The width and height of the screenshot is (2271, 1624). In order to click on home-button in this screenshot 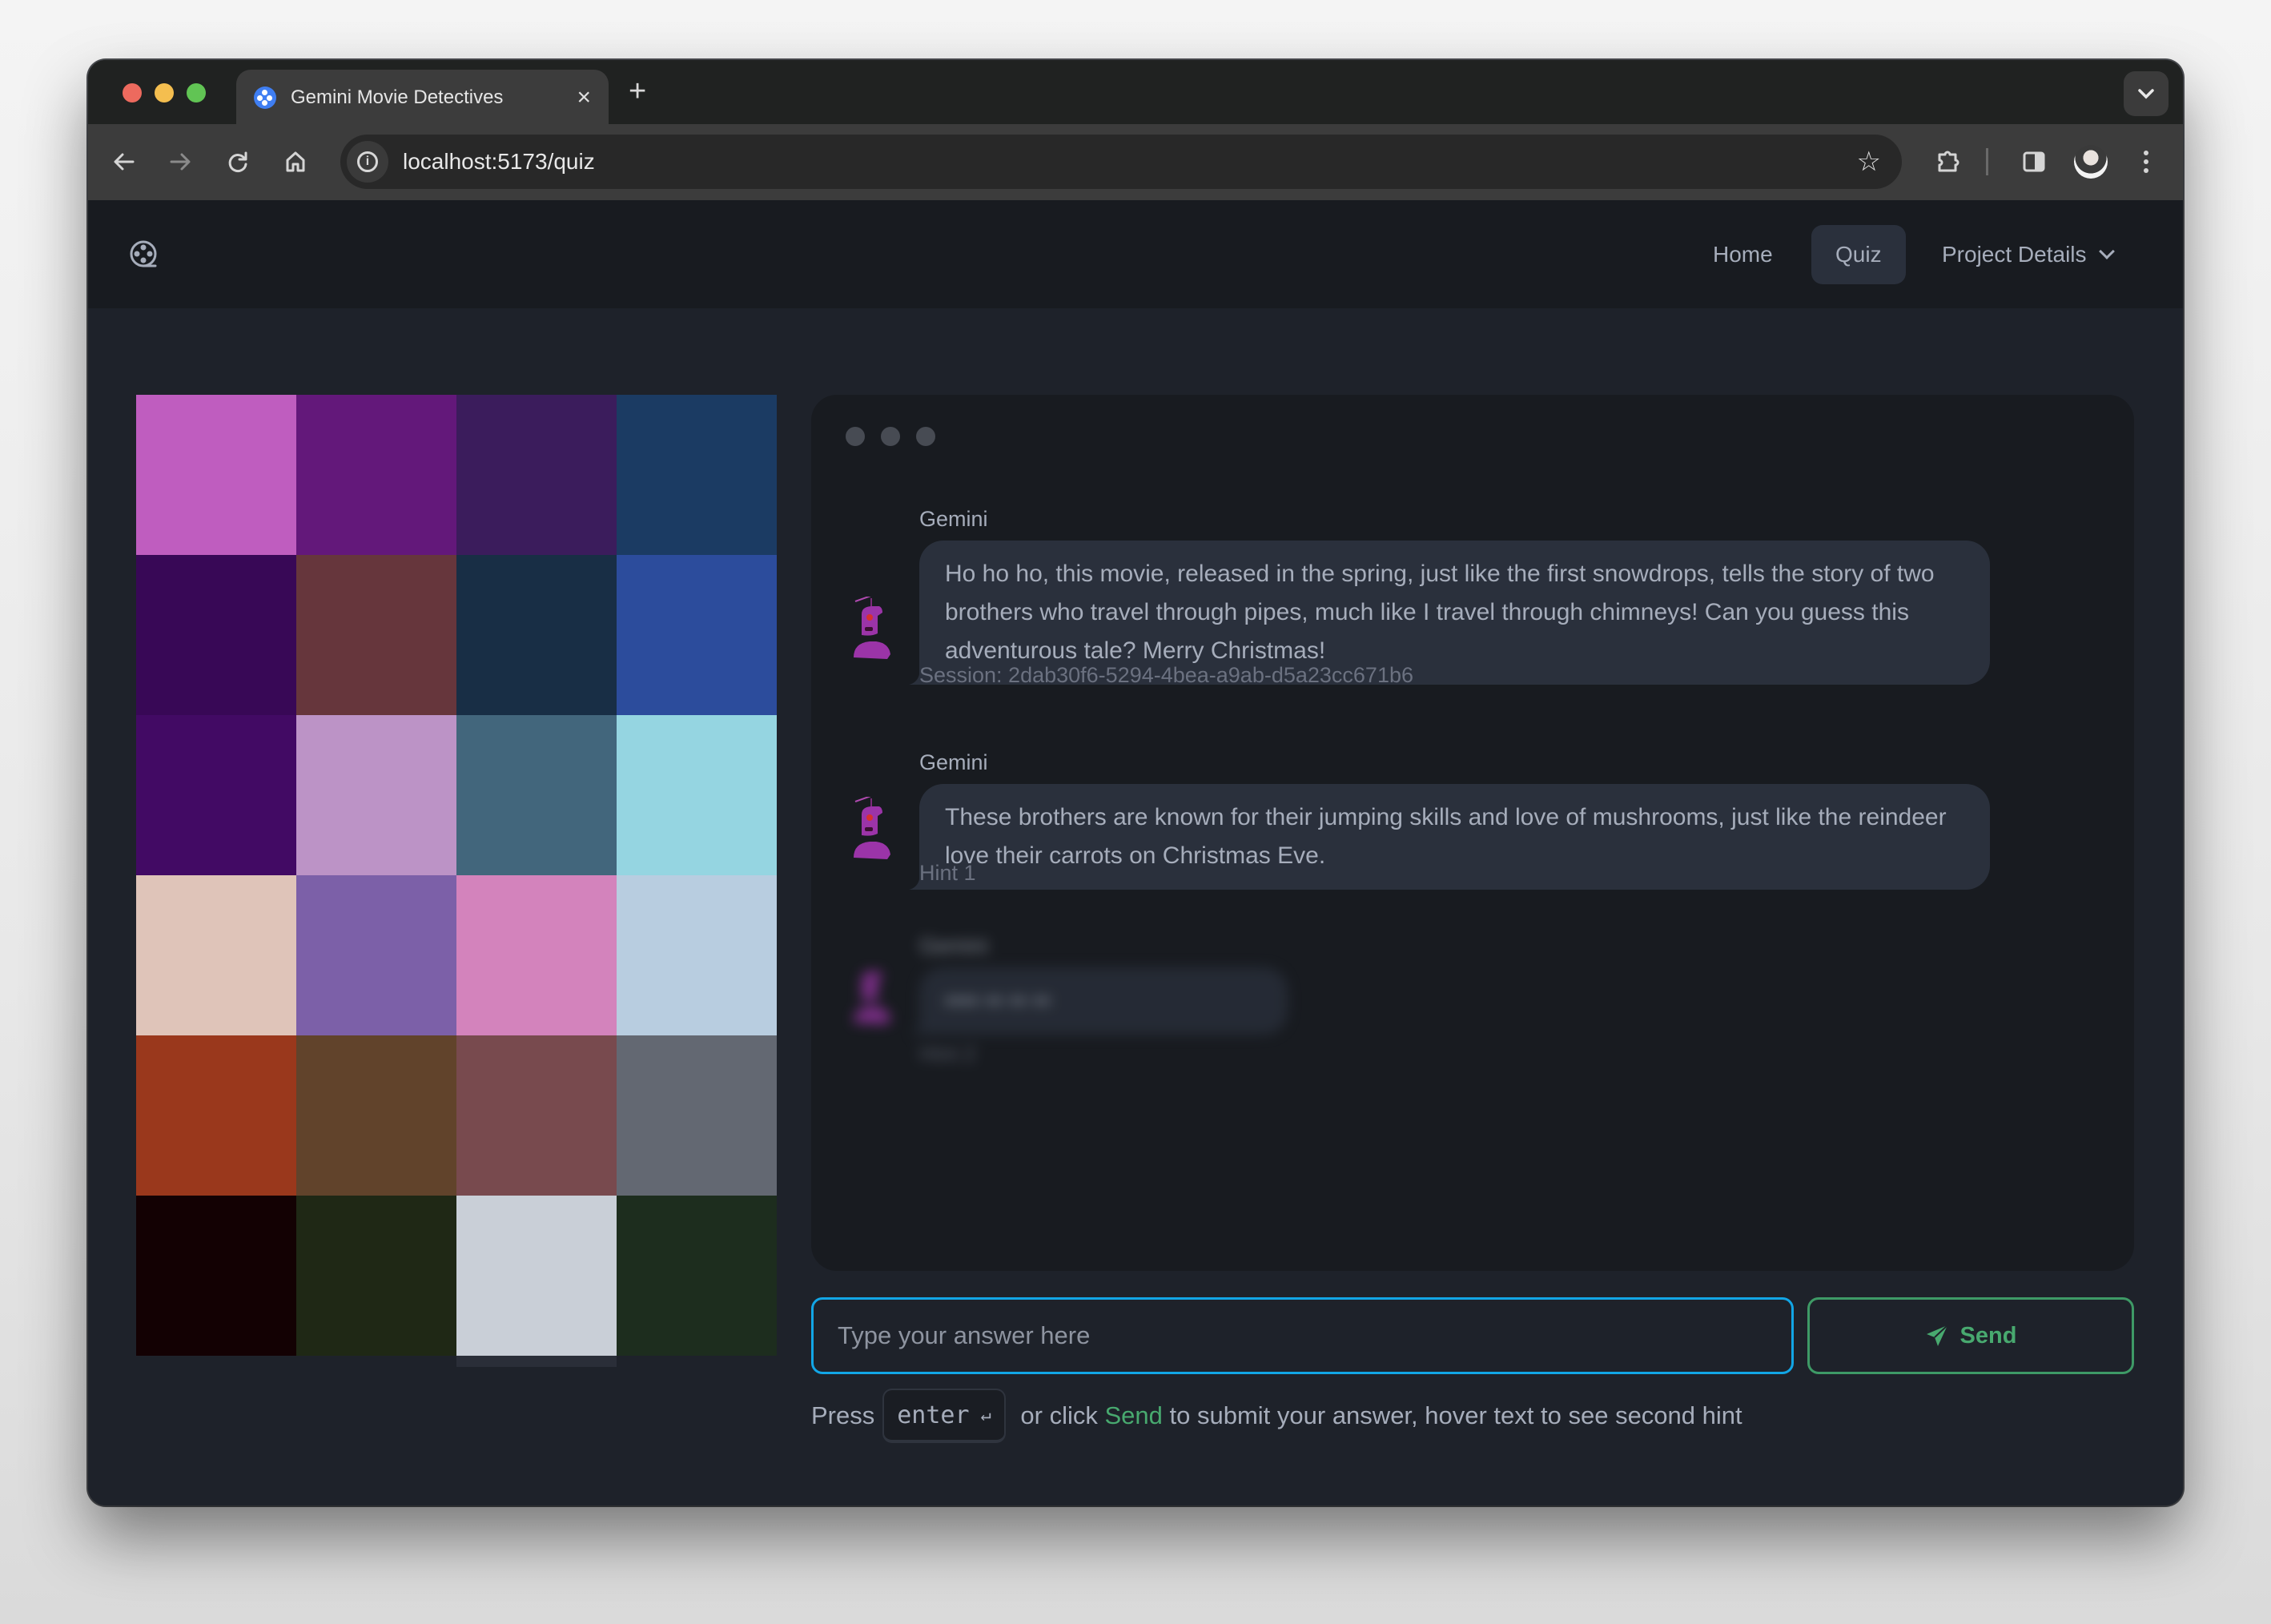, I will do `click(296, 162)`.